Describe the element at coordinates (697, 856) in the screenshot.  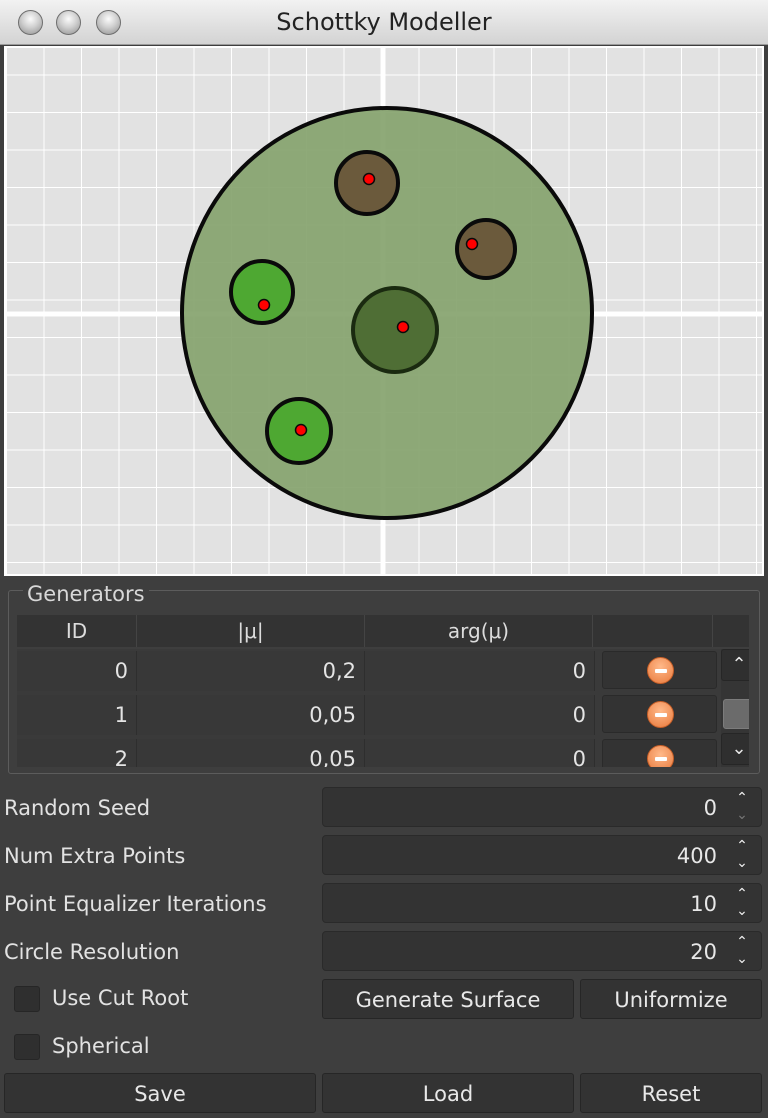
I see `num-extra-points-value: 400` at that location.